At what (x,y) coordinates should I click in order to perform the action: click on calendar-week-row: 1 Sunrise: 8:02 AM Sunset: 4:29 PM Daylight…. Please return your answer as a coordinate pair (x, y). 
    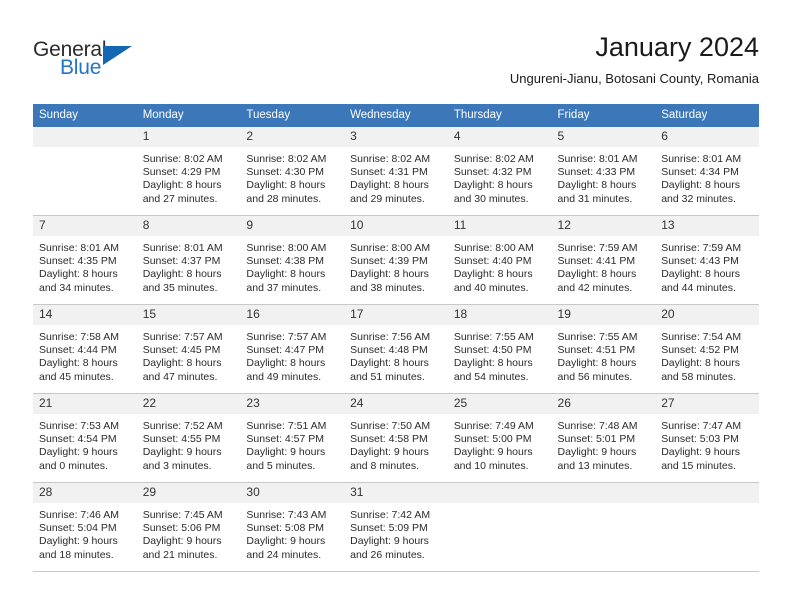
    Looking at the image, I should click on (396, 171).